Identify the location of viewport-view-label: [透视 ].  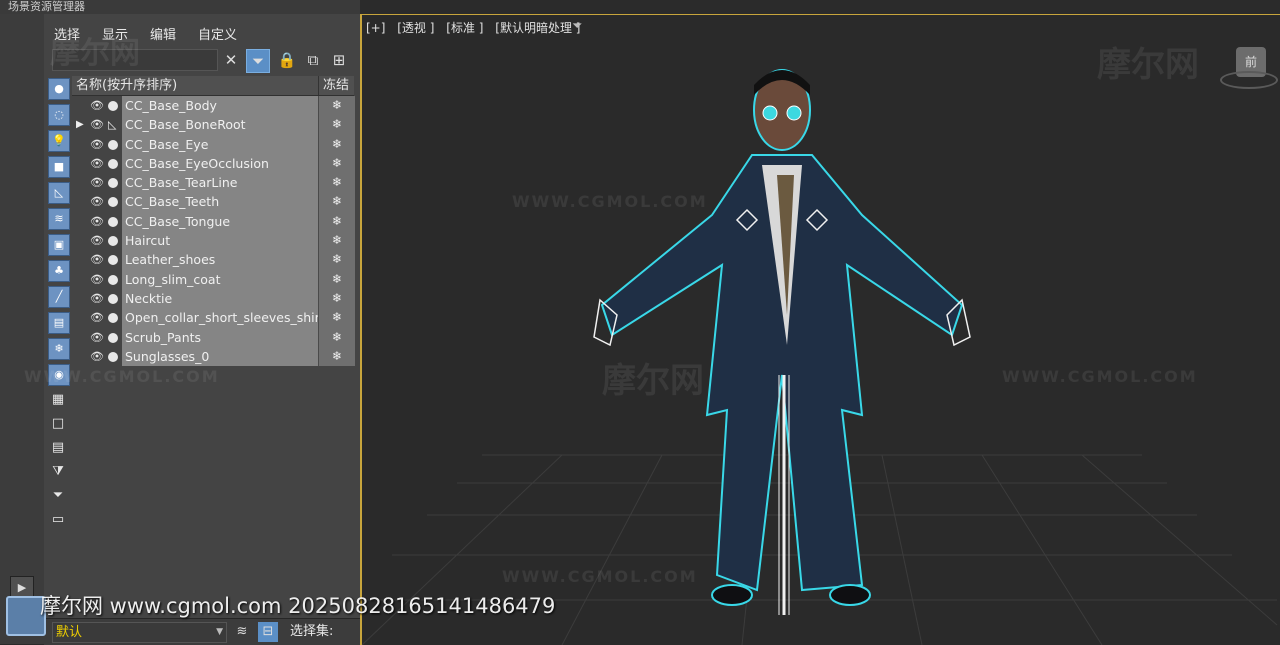
(415, 28).